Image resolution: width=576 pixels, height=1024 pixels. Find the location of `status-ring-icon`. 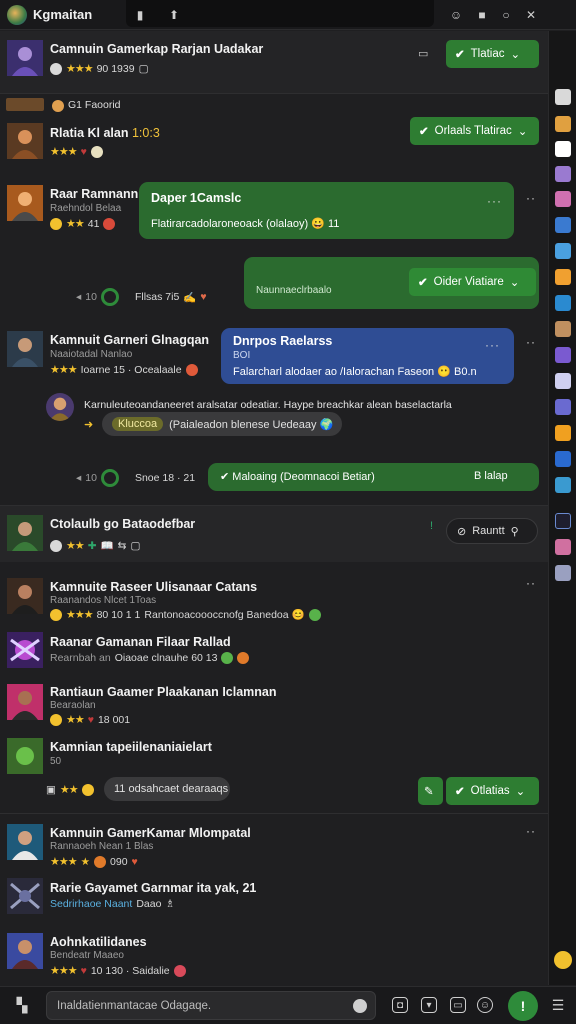

status-ring-icon is located at coordinates (109, 478).